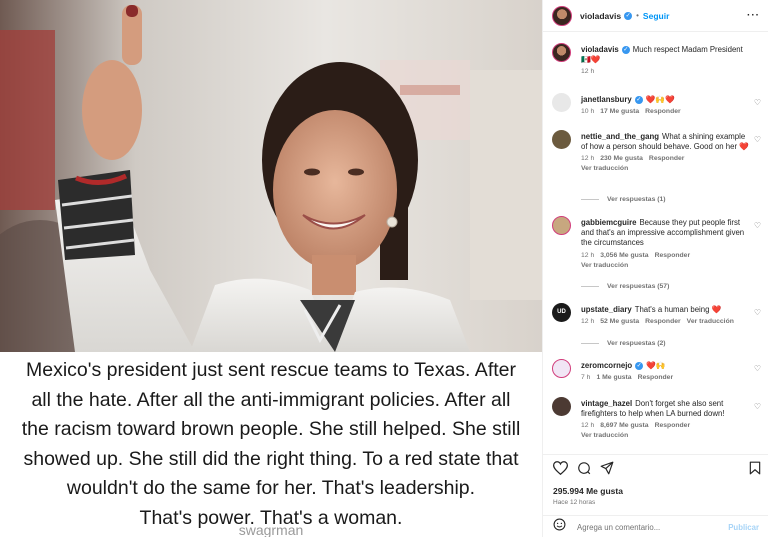 The height and width of the screenshot is (537, 768). What do you see at coordinates (624, 255) in the screenshot?
I see `comment-likes: 3,056 Me gusta` at bounding box center [624, 255].